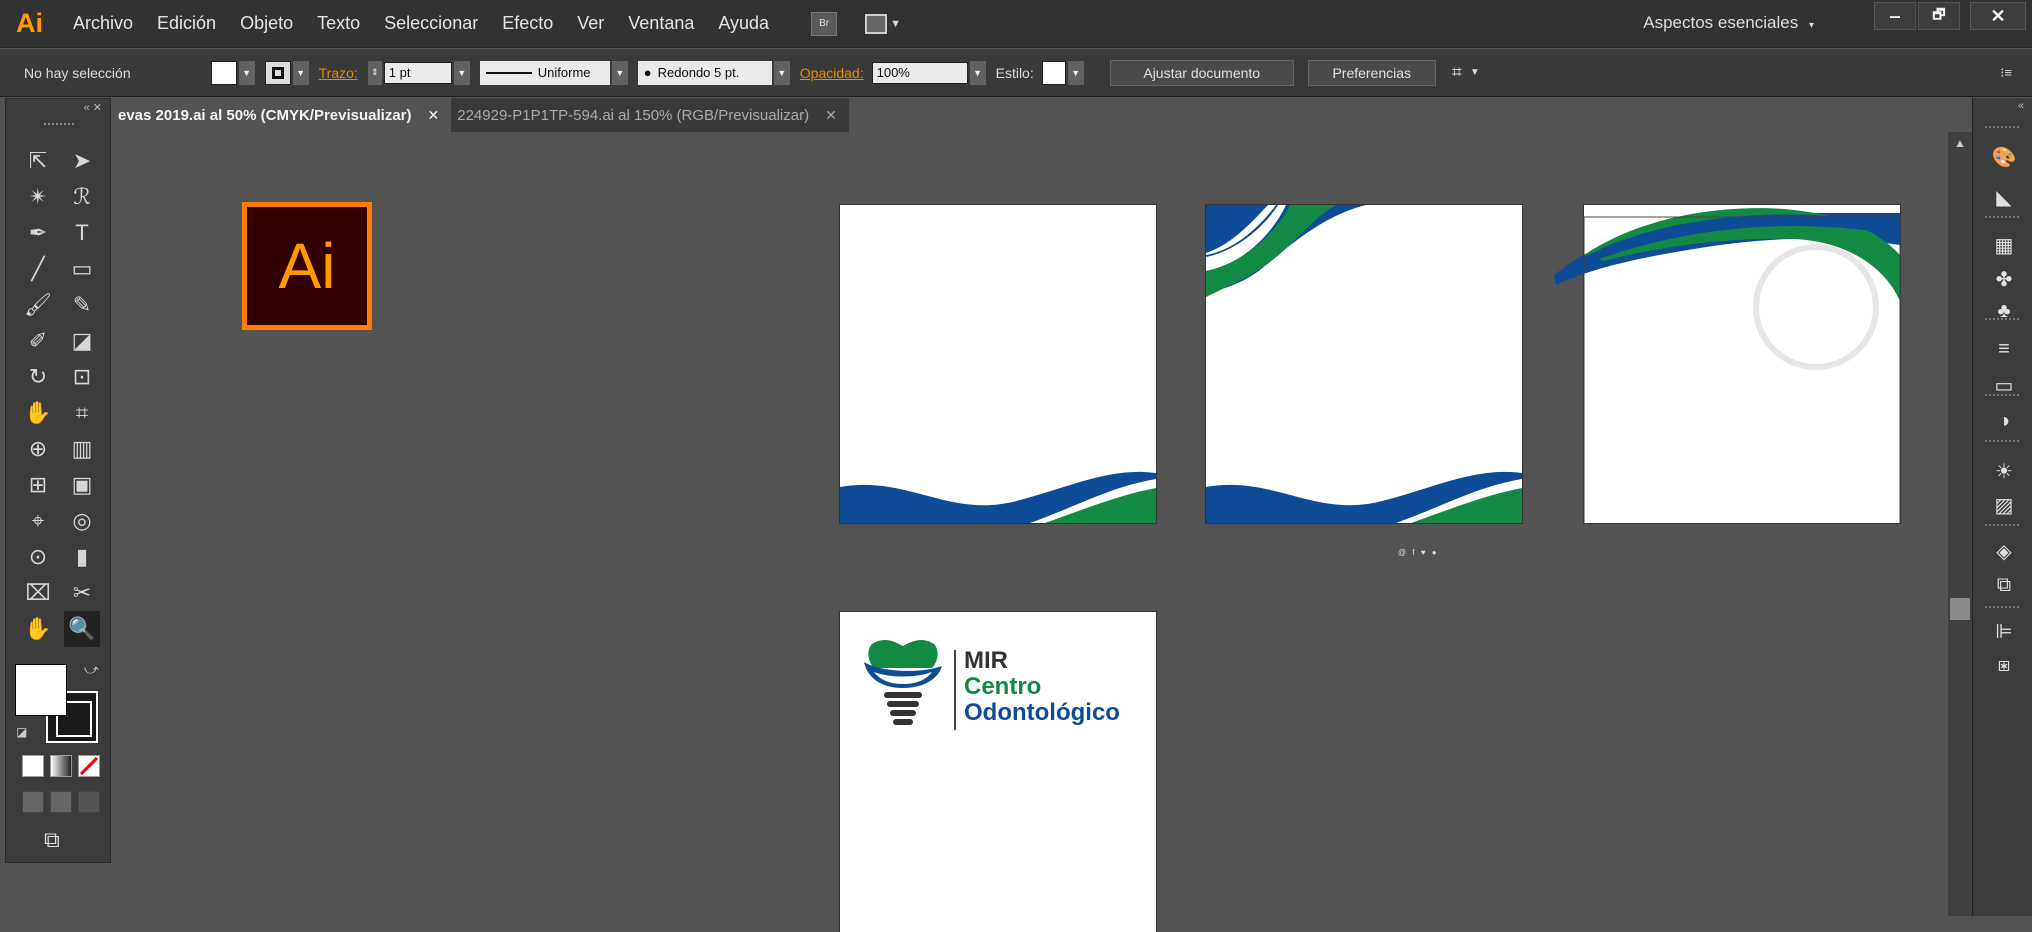 The width and height of the screenshot is (2032, 932). What do you see at coordinates (1475, 72) in the screenshot?
I see `chevron-down-icon: ▼` at bounding box center [1475, 72].